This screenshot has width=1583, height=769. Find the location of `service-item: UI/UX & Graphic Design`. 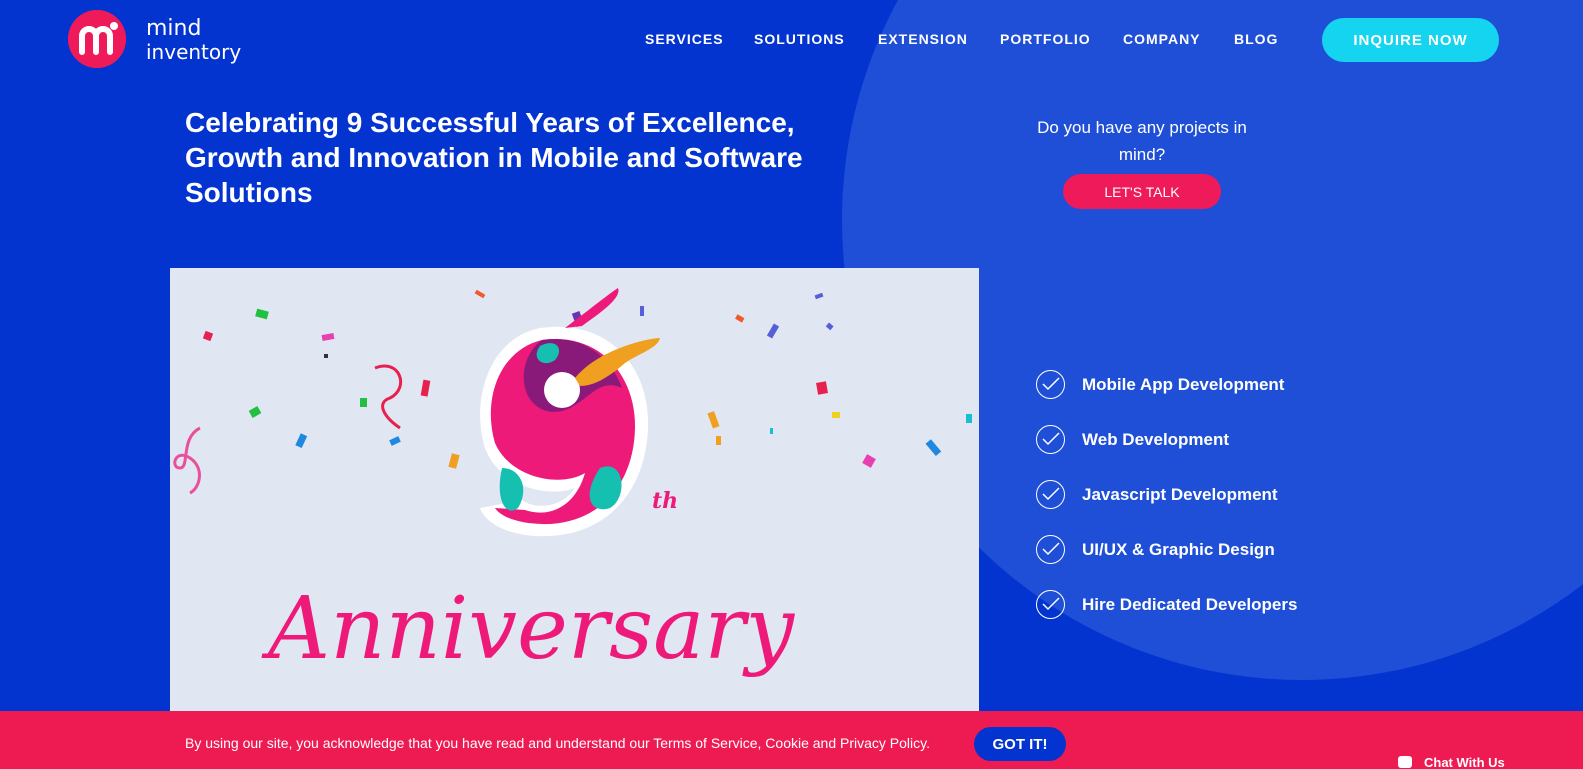

service-item: UI/UX & Graphic Design is located at coordinates (1186, 551).